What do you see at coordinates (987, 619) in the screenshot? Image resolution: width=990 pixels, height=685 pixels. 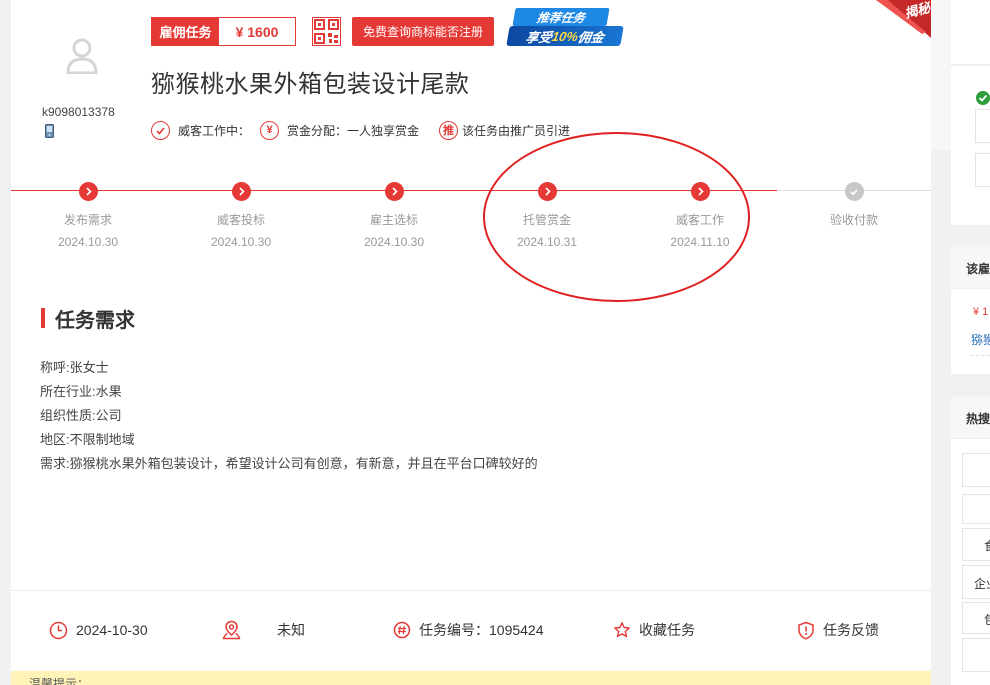 I see `hot-tag-text: 包` at bounding box center [987, 619].